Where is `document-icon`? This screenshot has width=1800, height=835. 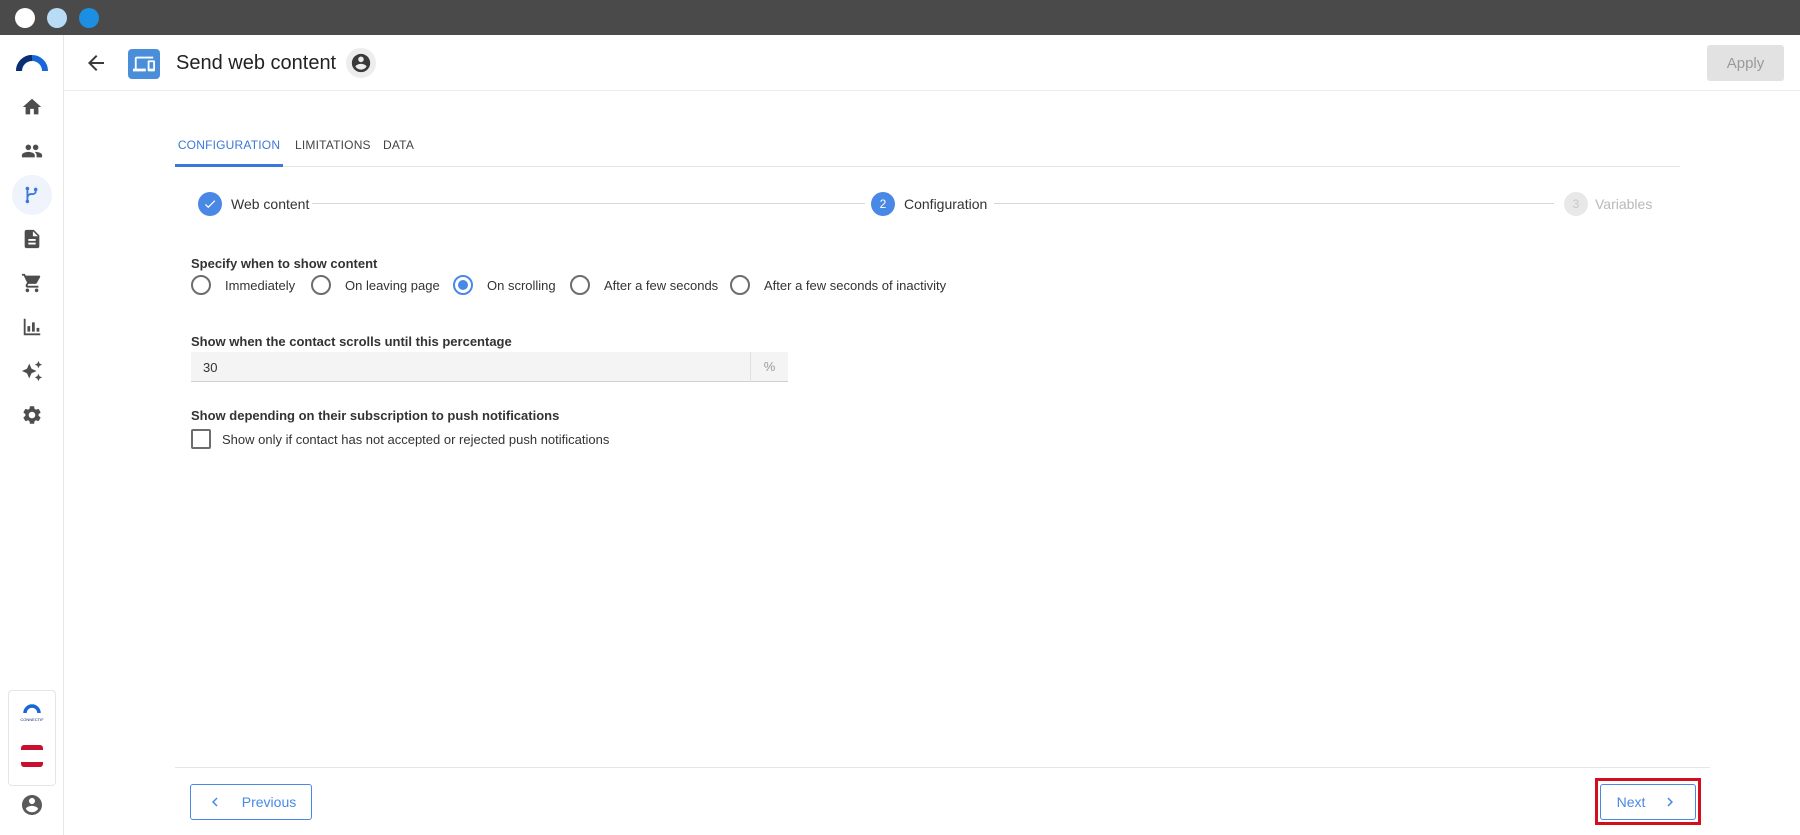
document-icon is located at coordinates (32, 239).